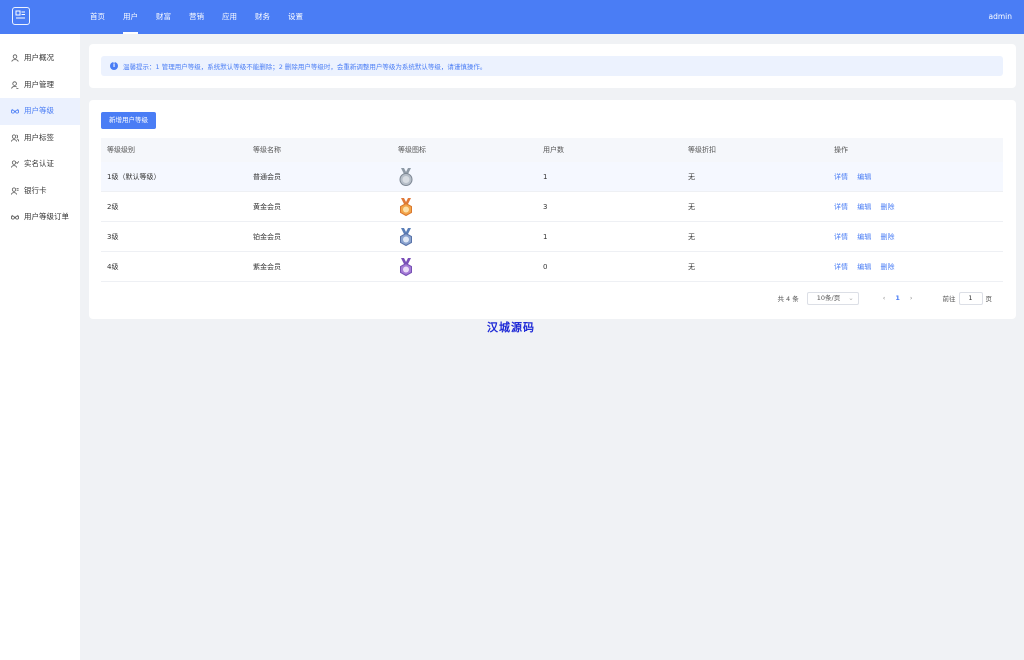 The image size is (1024, 660). Describe the element at coordinates (511, 327) in the screenshot. I see `watermark: 汉城源码` at that location.